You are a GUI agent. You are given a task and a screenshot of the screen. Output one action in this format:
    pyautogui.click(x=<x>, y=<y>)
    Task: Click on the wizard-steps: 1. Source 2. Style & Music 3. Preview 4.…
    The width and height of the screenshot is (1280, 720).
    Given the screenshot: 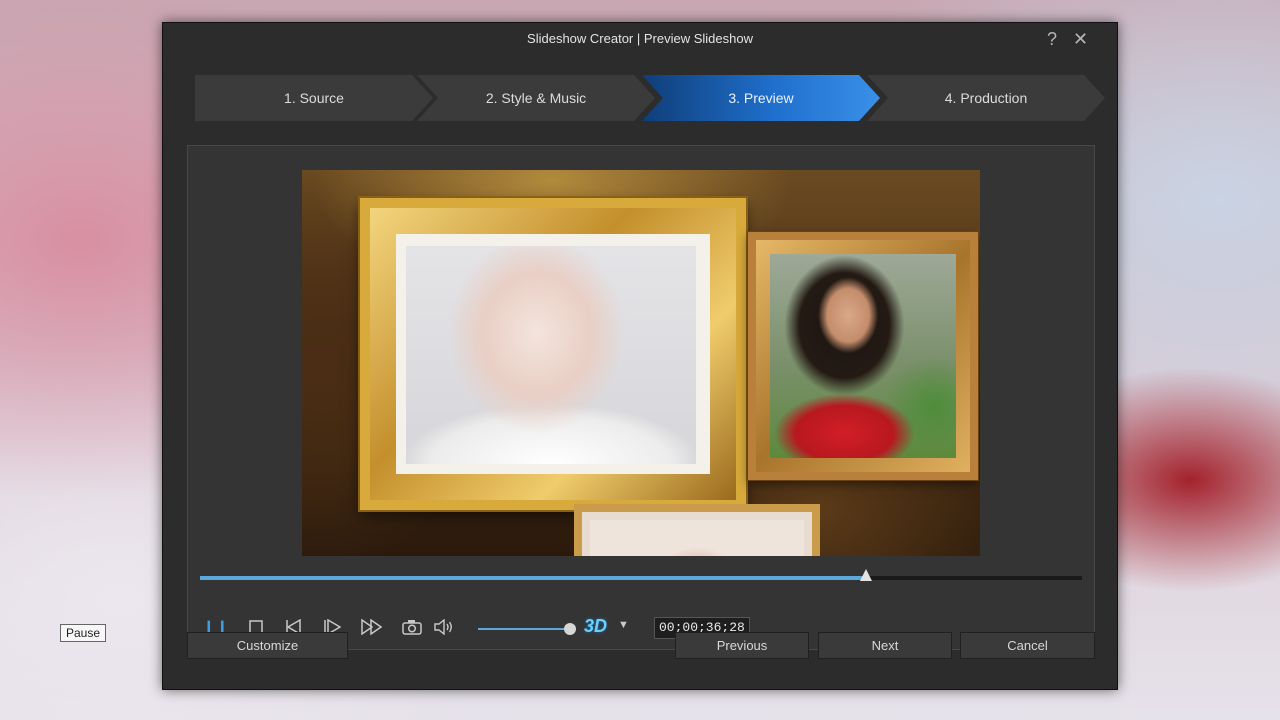 What is the action you would take?
    pyautogui.click(x=650, y=98)
    